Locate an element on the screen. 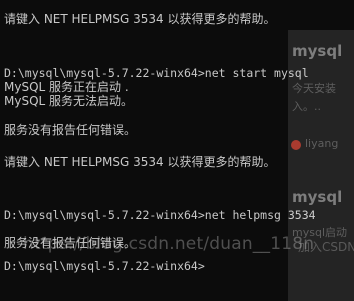 This screenshot has height=301, width=354. background-article-snippet: 今天安装 is located at coordinates (314, 88).